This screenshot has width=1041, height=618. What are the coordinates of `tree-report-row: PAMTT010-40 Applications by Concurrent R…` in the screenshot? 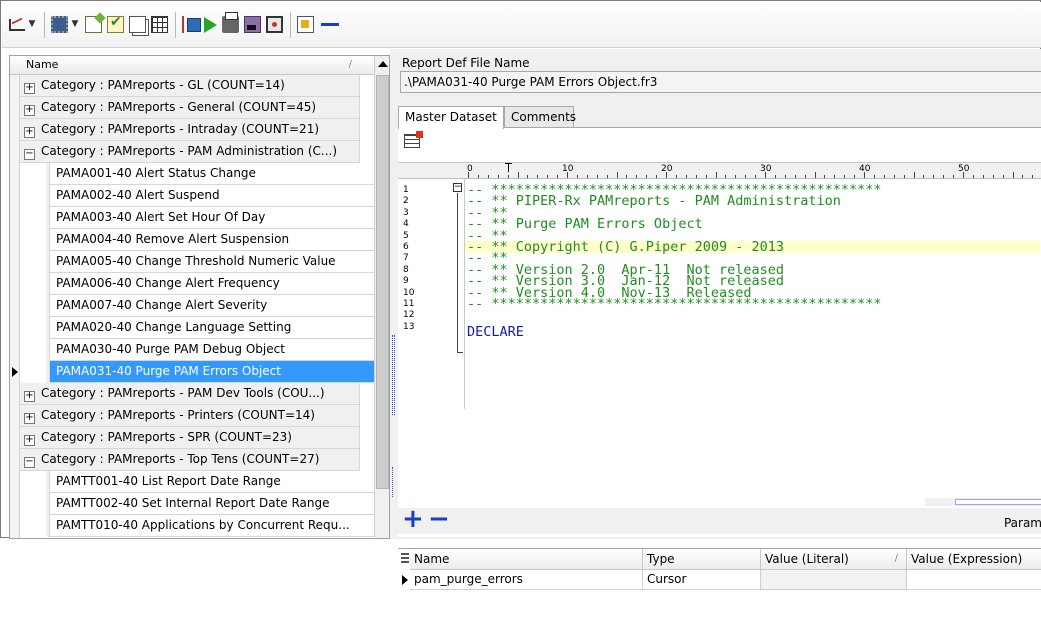 It's located at (213, 526).